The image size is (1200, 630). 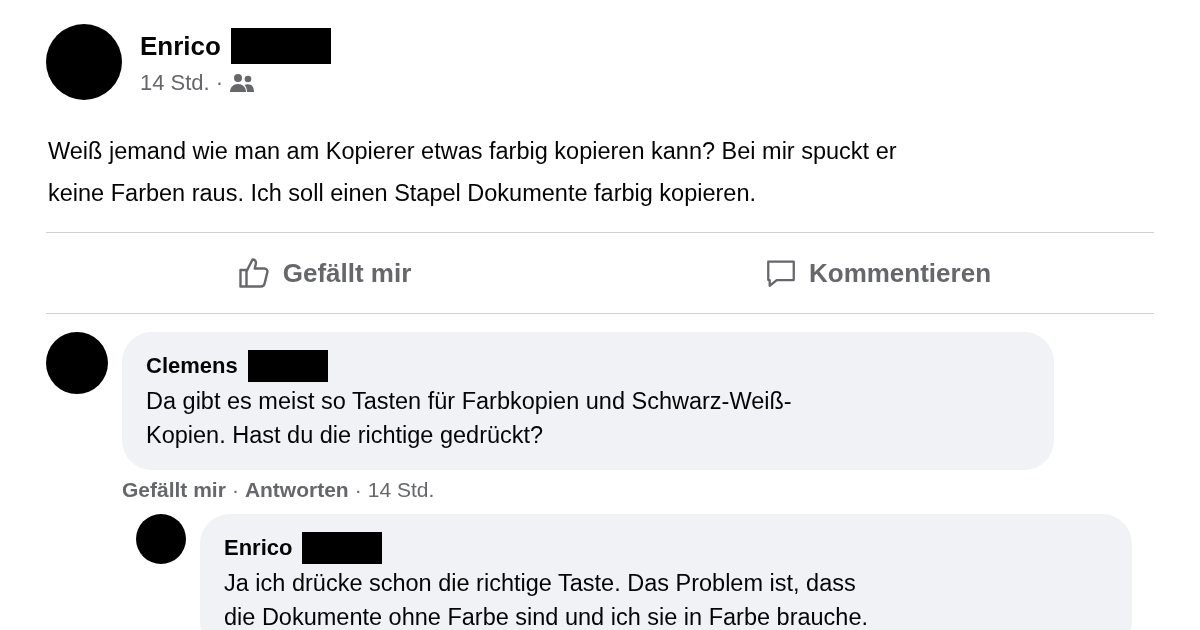 I want to click on post-text: Weiß jemand wie man am Kopierer etwas farbig kopieren kann? Bei mir spuckt er keine Farben raus. Ich soll einen Stapel Dokumente farbig kopieren., so click(x=473, y=172).